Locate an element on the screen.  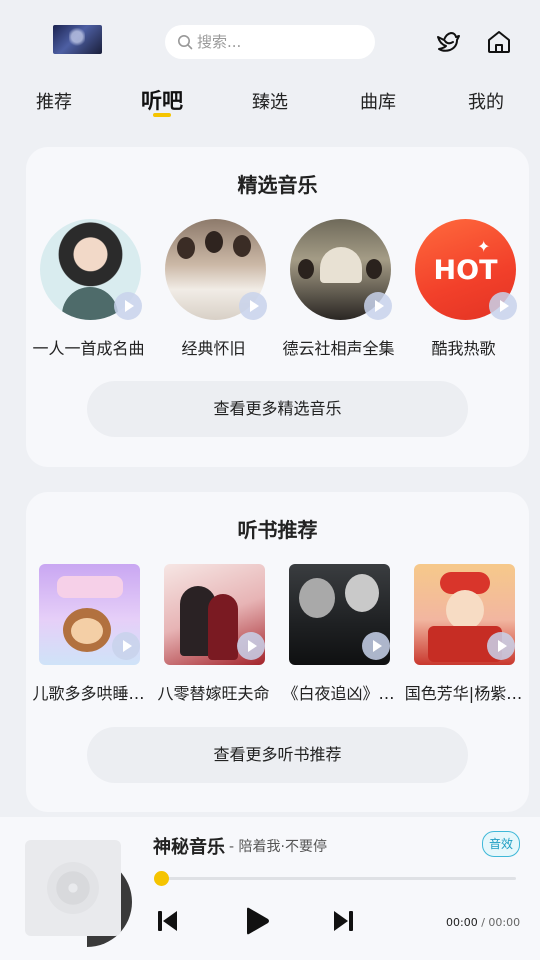
sparkle-icon: ✦ is located at coordinates (484, 246).